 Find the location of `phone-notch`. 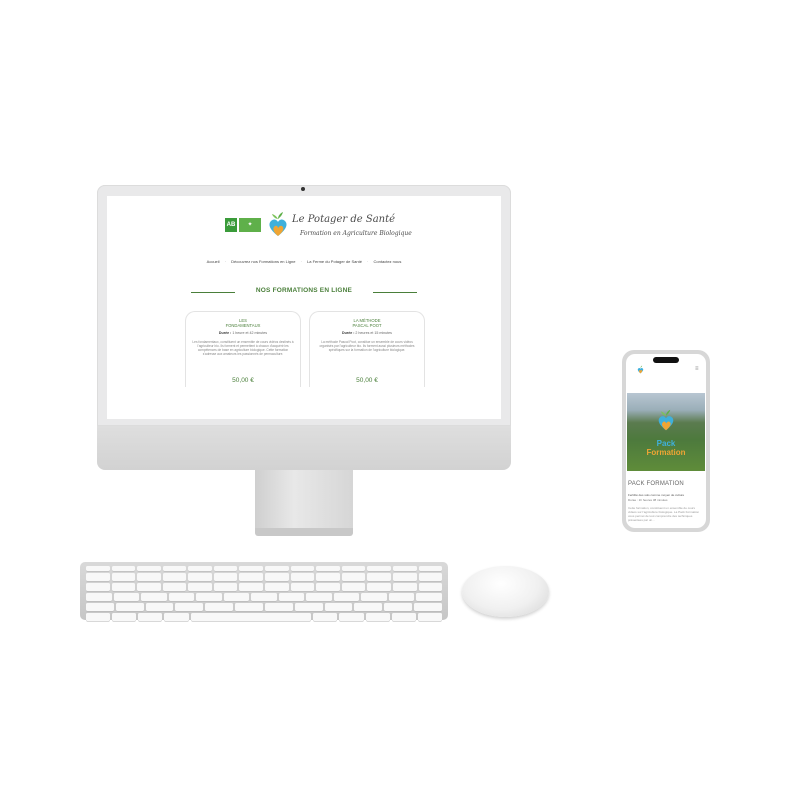

phone-notch is located at coordinates (666, 360).